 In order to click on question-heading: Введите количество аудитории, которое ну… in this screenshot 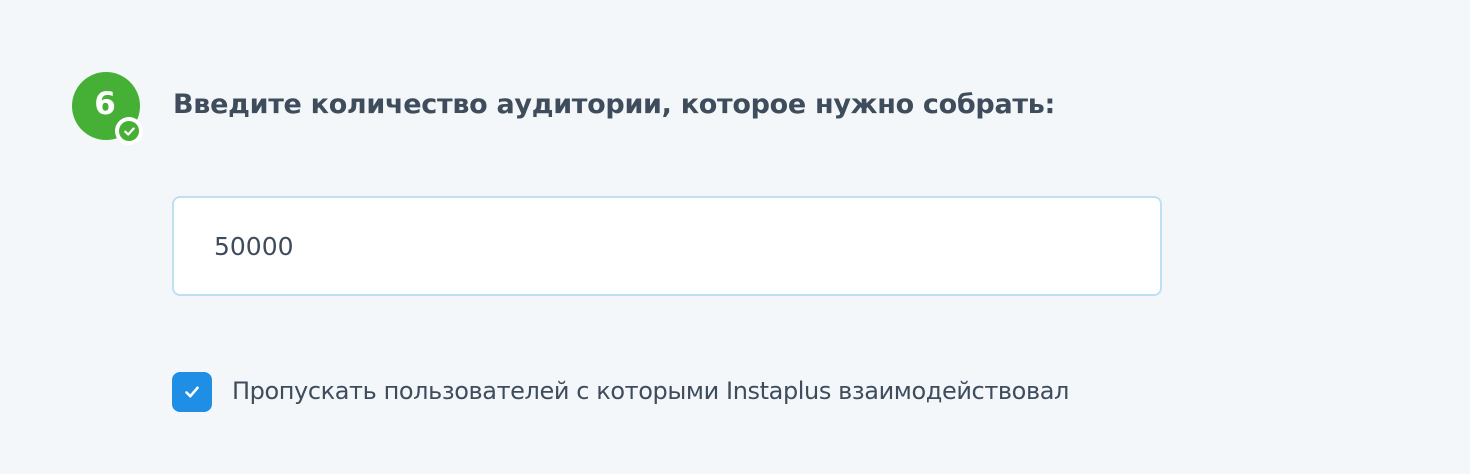, I will do `click(614, 104)`.